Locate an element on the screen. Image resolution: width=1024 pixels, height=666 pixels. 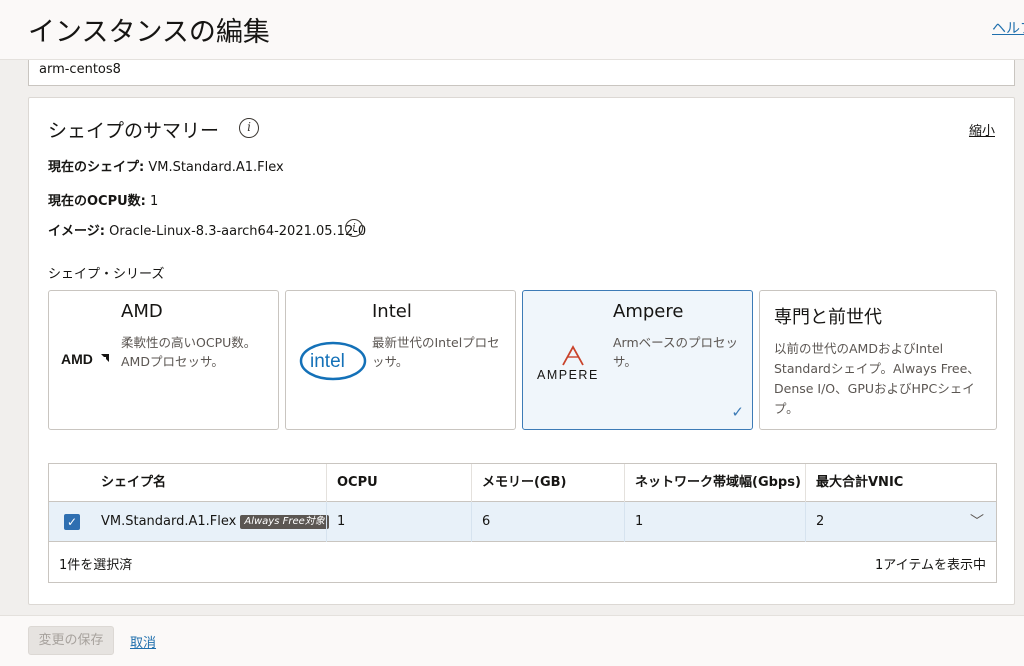
current-shape-row: 現在のシェイプ: VM.Standard.A1.Flex is located at coordinates (166, 165).